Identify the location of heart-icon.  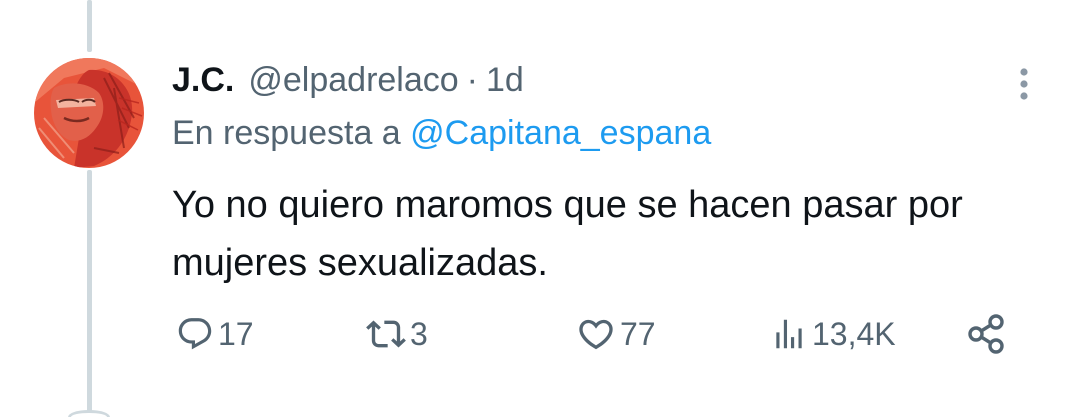
(596, 334).